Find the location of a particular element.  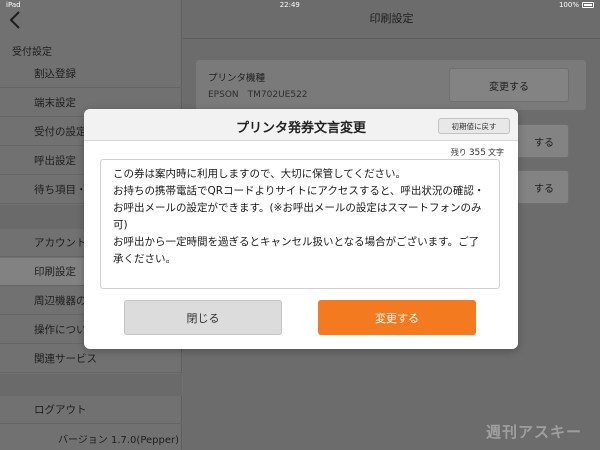

sidebar-item-label: 操作につい is located at coordinates (60, 330).